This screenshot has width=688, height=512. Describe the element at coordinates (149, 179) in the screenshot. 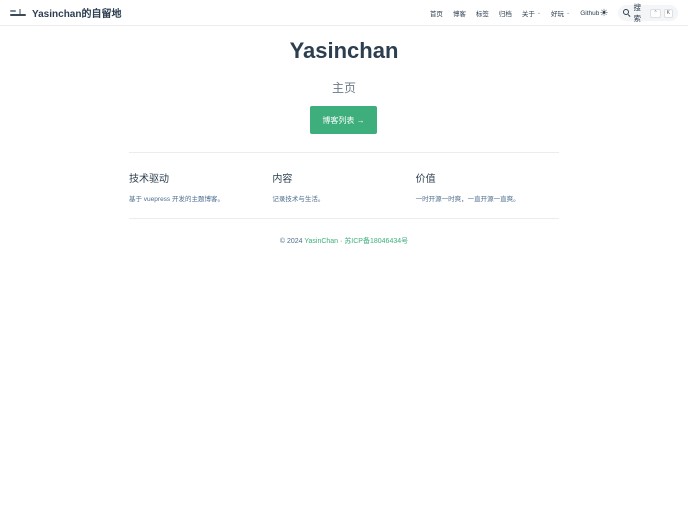

I see `feature-title: 技术驱动` at that location.